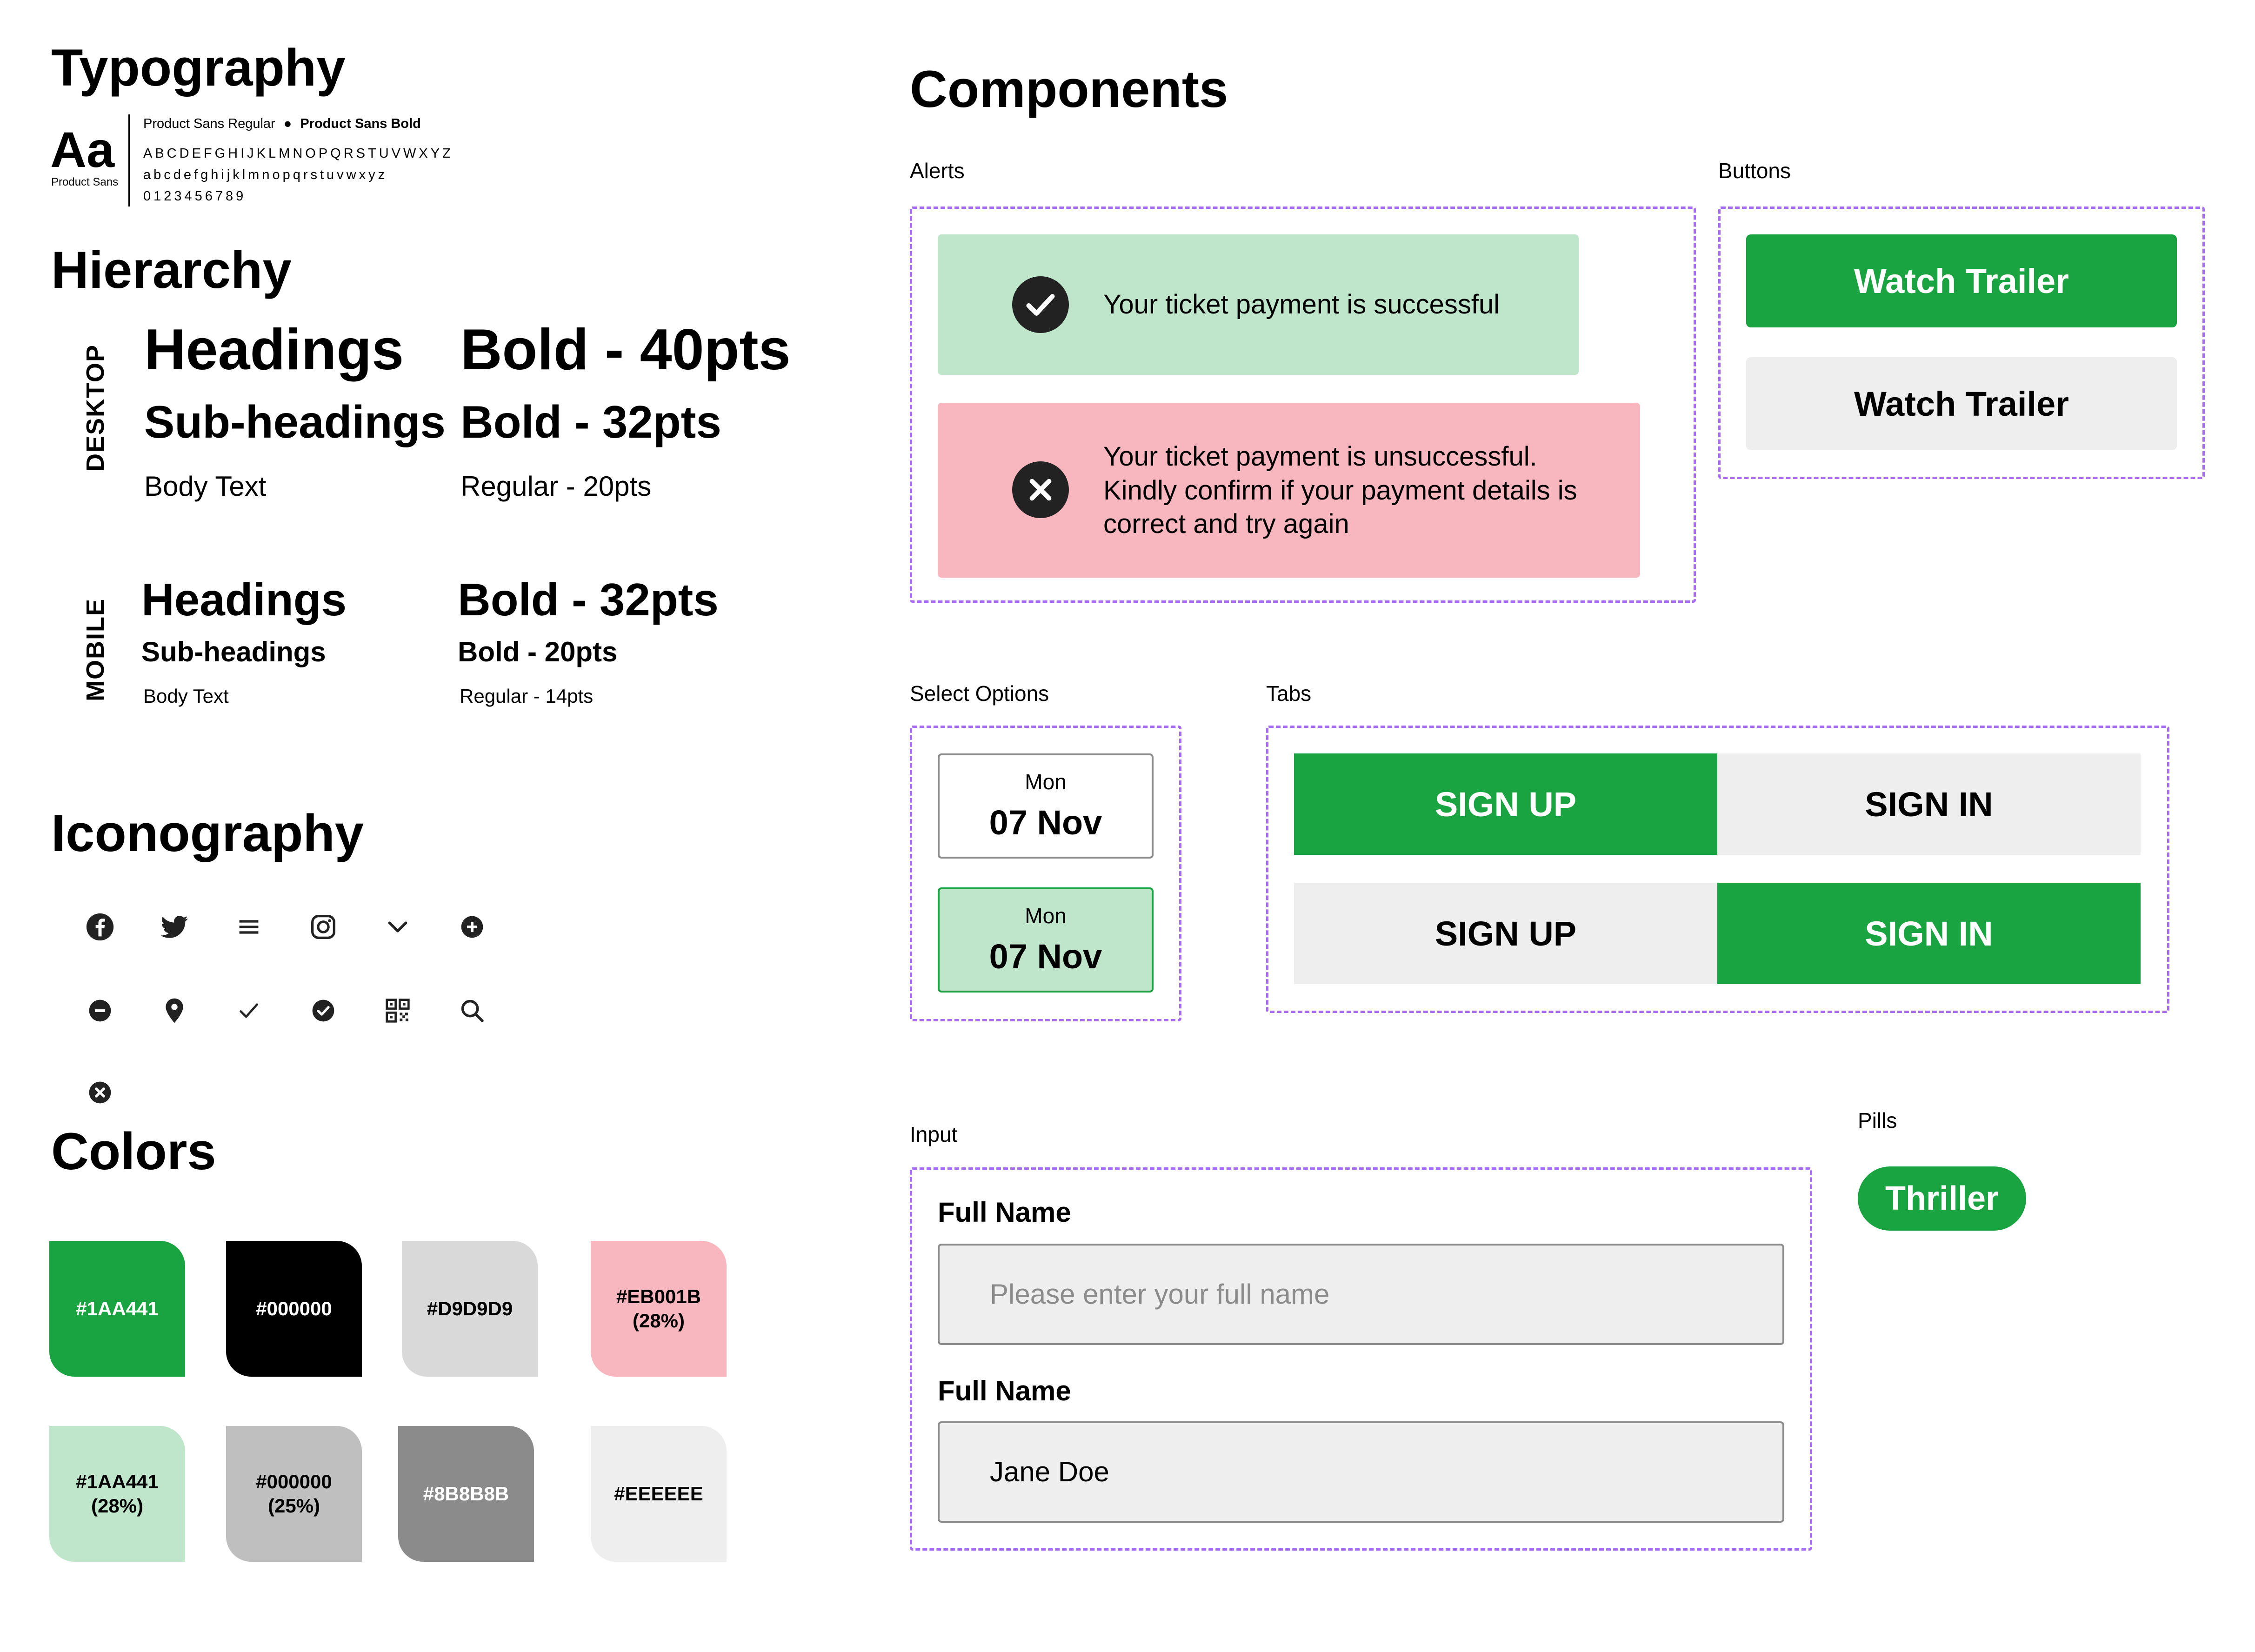  I want to click on alerts-label: Alerts, so click(937, 171).